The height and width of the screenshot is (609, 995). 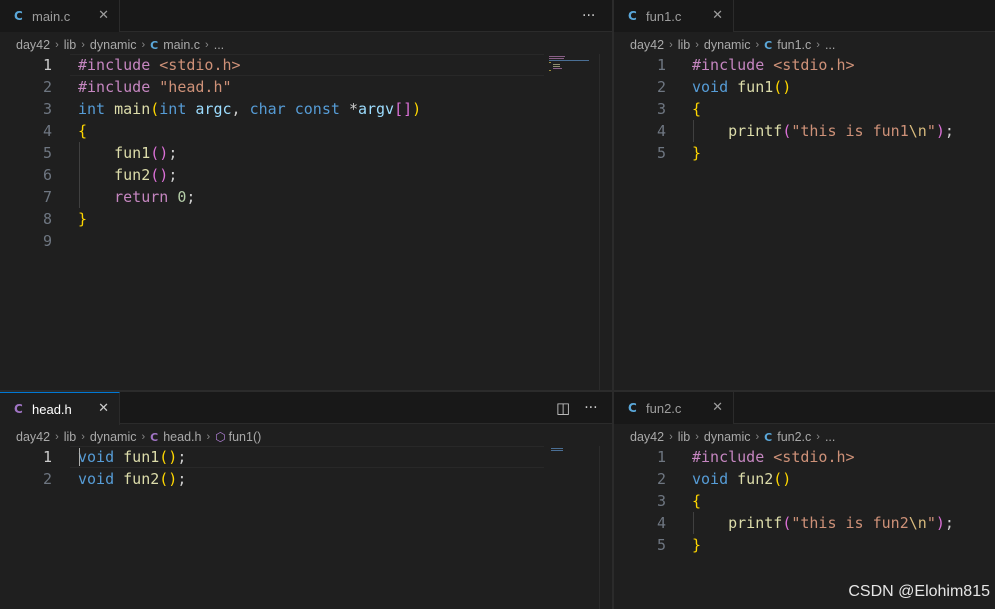 What do you see at coordinates (60, 408) in the screenshot?
I see `tab-head-h: C head.h ✕` at bounding box center [60, 408].